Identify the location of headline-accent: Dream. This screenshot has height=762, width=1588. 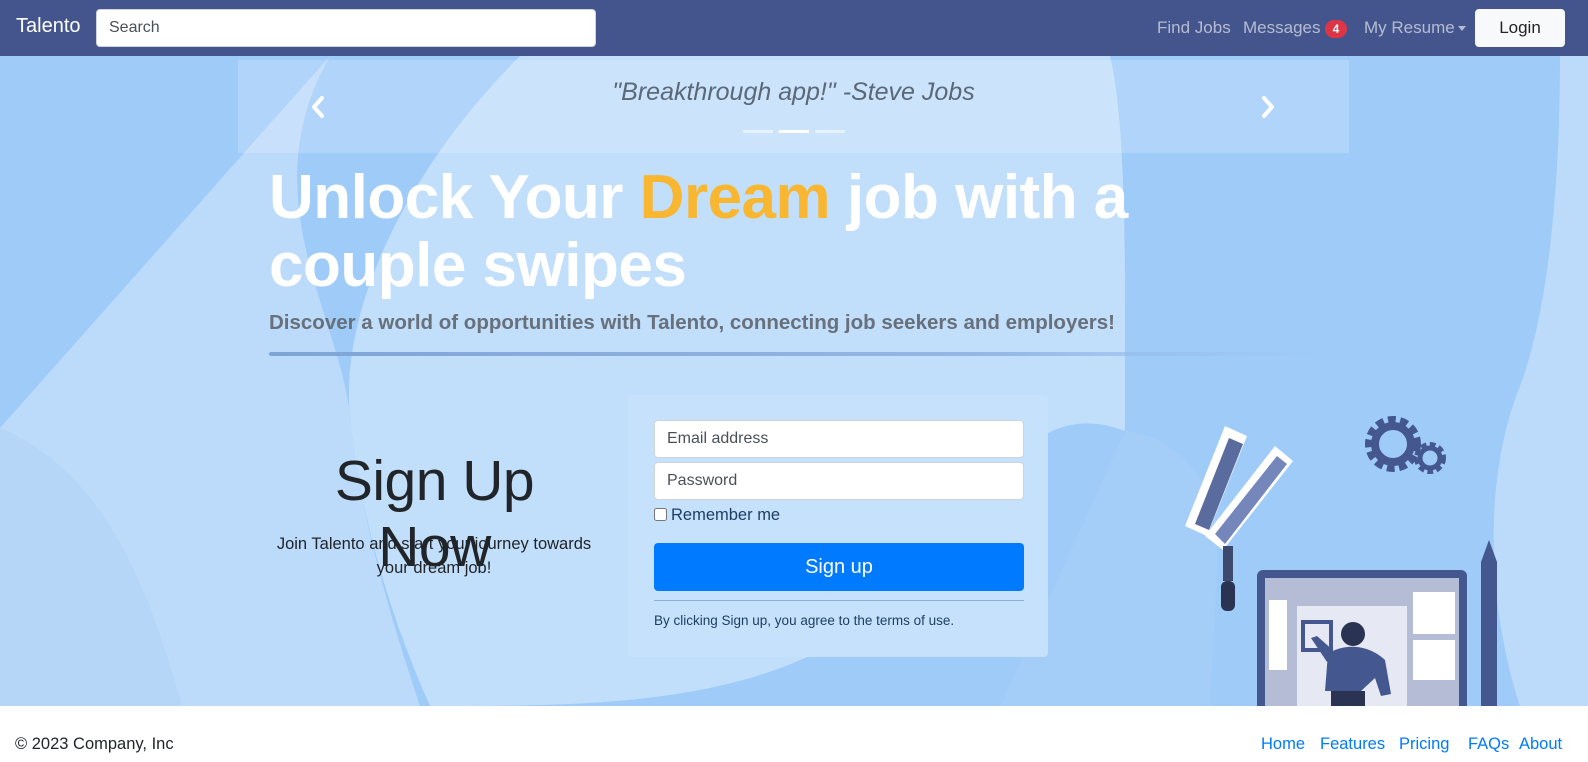
(735, 197).